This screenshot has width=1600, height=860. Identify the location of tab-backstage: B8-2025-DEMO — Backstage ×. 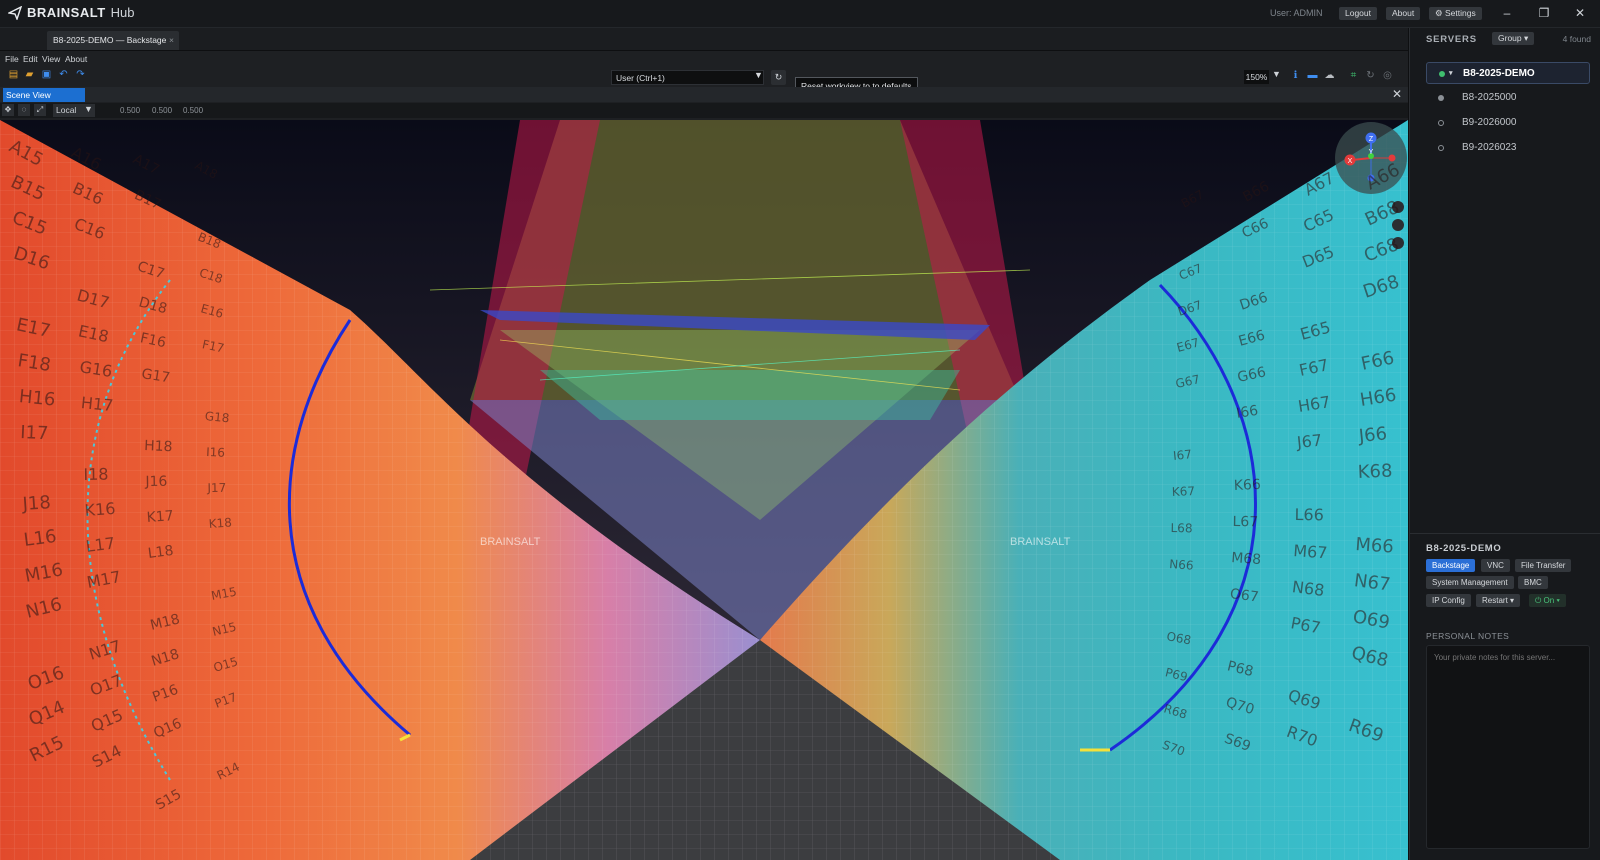
(113, 40).